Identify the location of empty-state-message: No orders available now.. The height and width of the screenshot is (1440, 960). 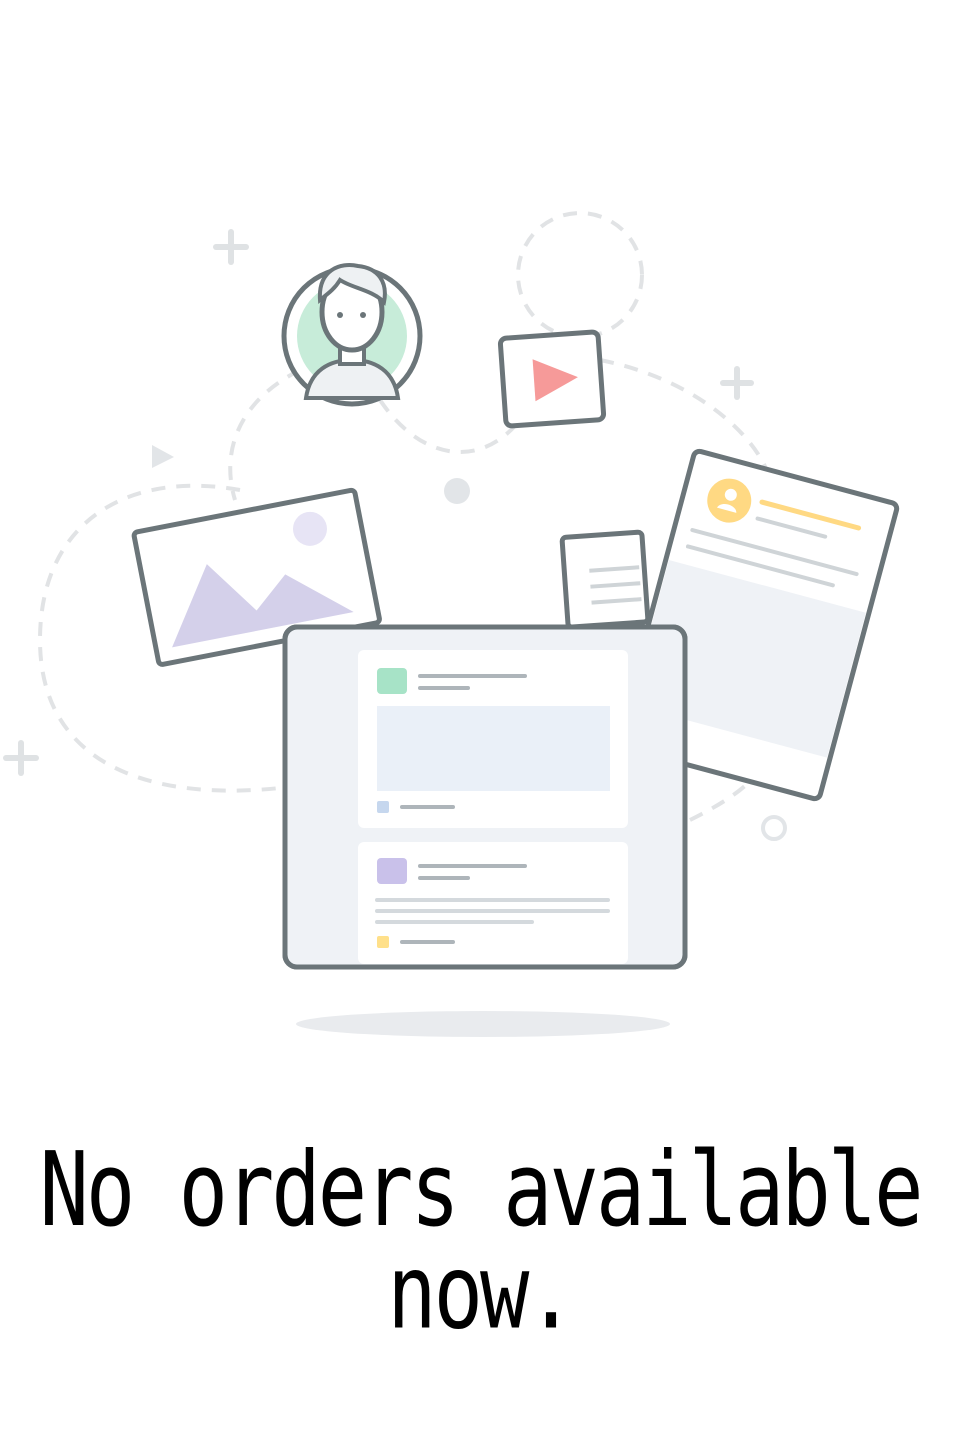
(481, 1242).